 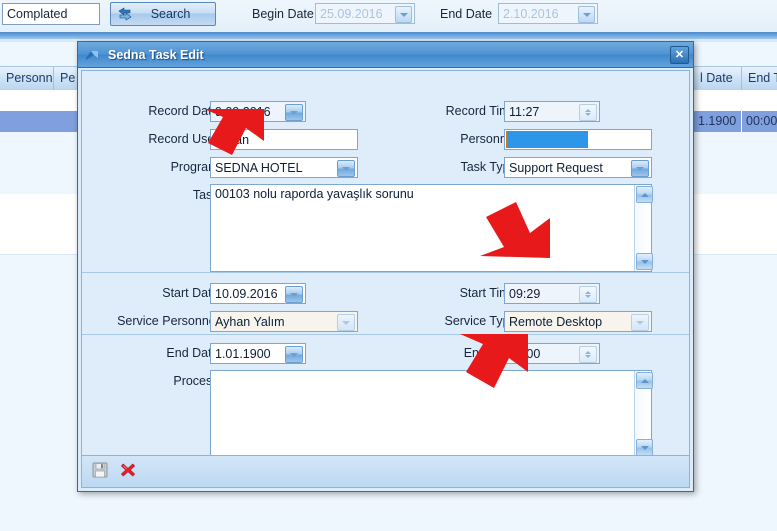 What do you see at coordinates (466, 14) in the screenshot?
I see `end-date-label: End Date` at bounding box center [466, 14].